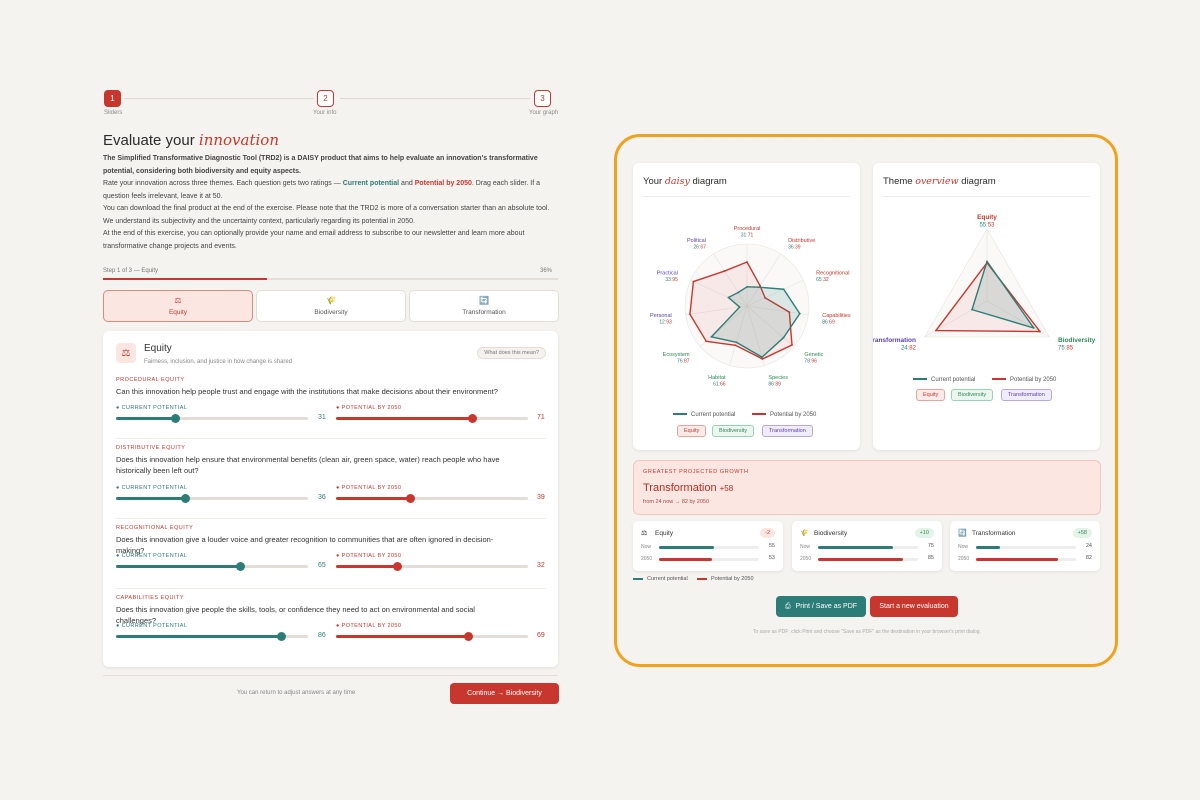 The width and height of the screenshot is (1200, 800). I want to click on help-button: What does this mean?, so click(511, 353).